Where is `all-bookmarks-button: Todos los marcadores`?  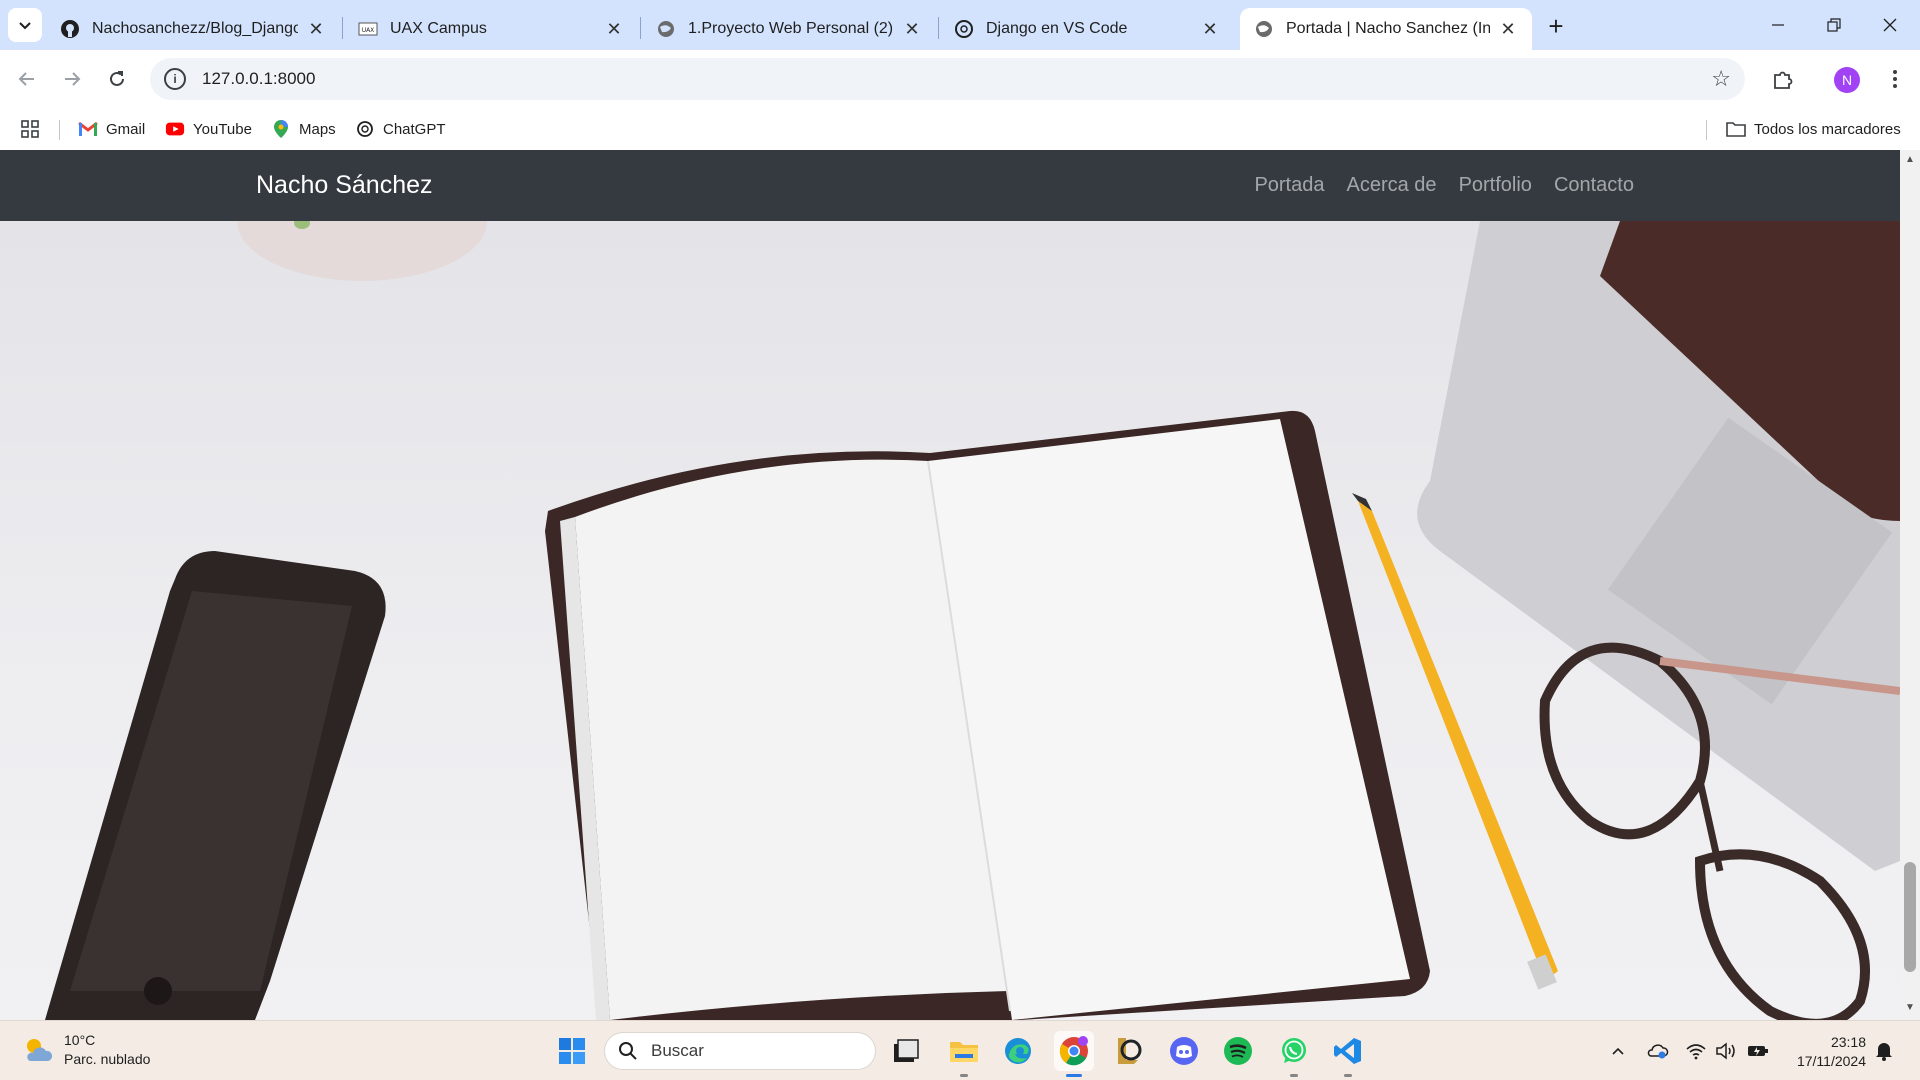 all-bookmarks-button: Todos los marcadores is located at coordinates (1813, 129).